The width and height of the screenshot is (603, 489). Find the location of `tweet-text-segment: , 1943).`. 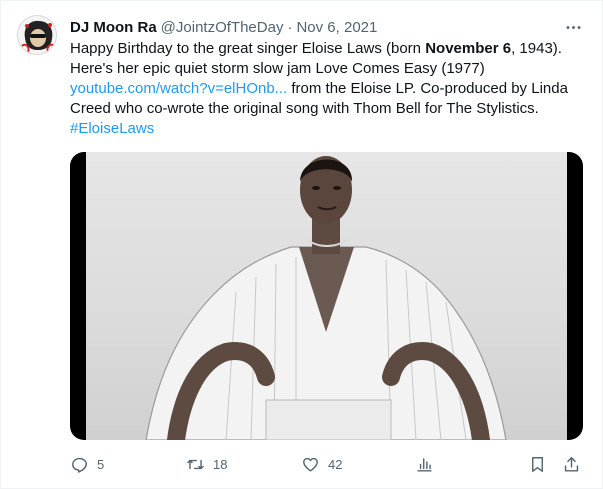

tweet-text-segment: , 1943). is located at coordinates (536, 48).